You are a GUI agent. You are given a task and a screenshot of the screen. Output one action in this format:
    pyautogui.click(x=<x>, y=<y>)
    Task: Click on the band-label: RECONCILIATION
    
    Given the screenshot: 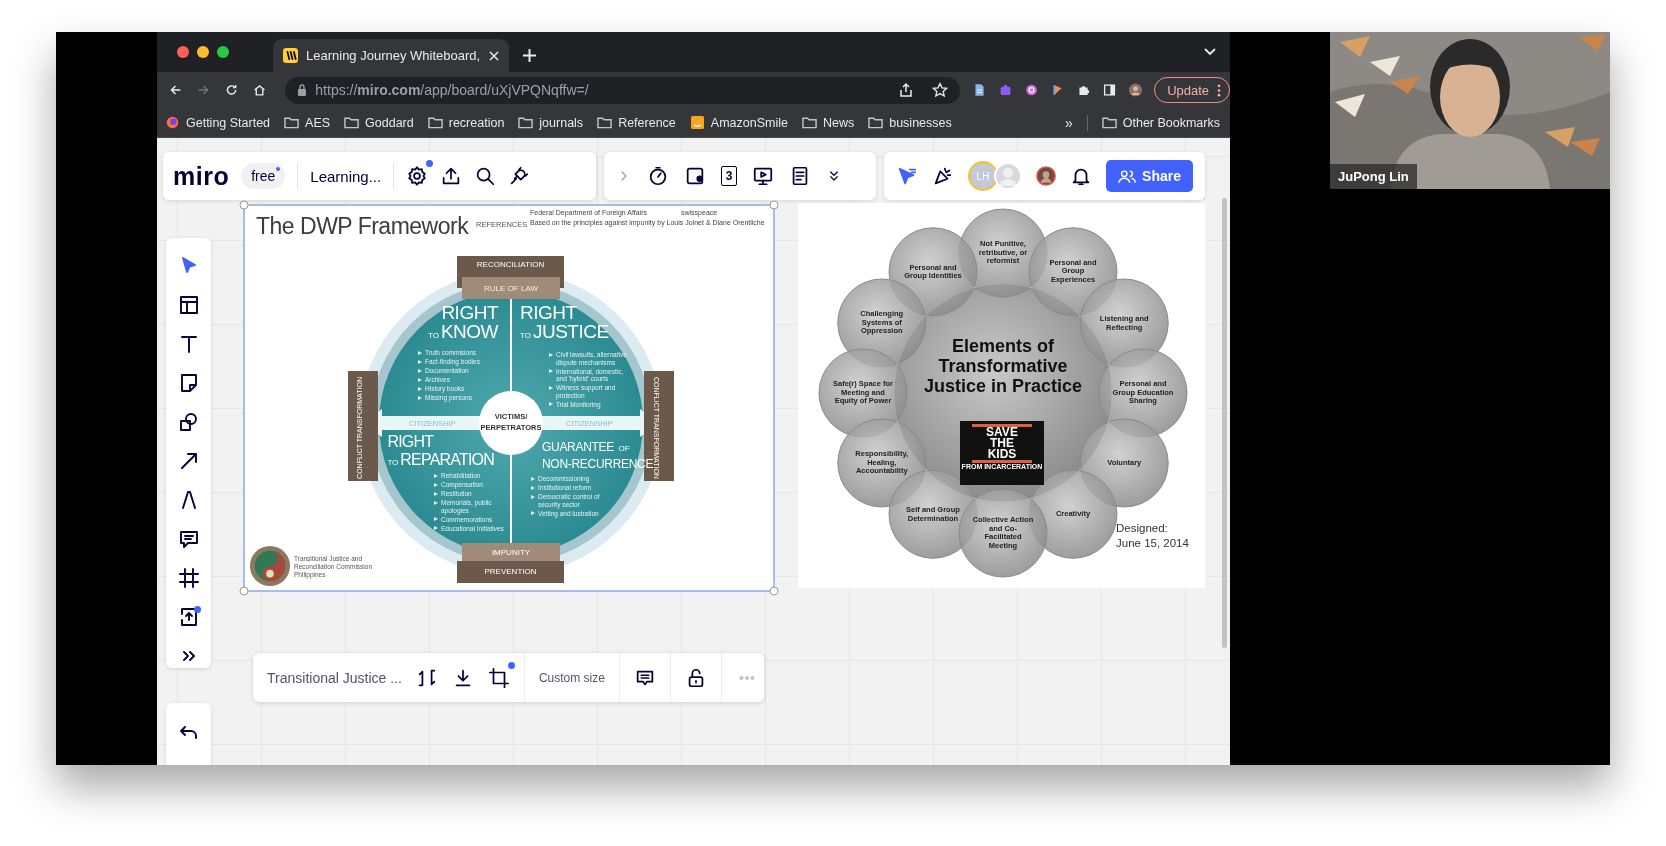 What is the action you would take?
    pyautogui.click(x=510, y=264)
    